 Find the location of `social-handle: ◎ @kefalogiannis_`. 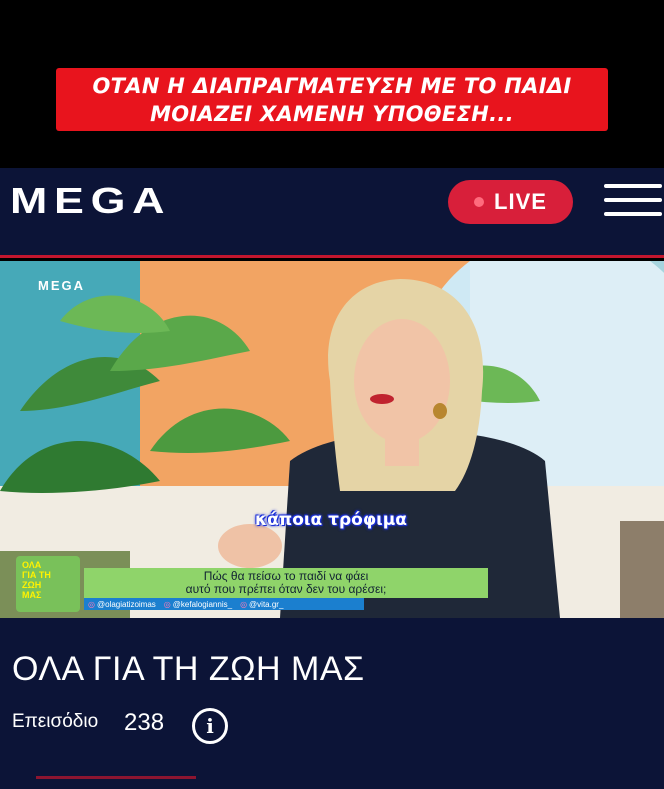

social-handle: ◎ @kefalogiannis_ is located at coordinates (198, 604).